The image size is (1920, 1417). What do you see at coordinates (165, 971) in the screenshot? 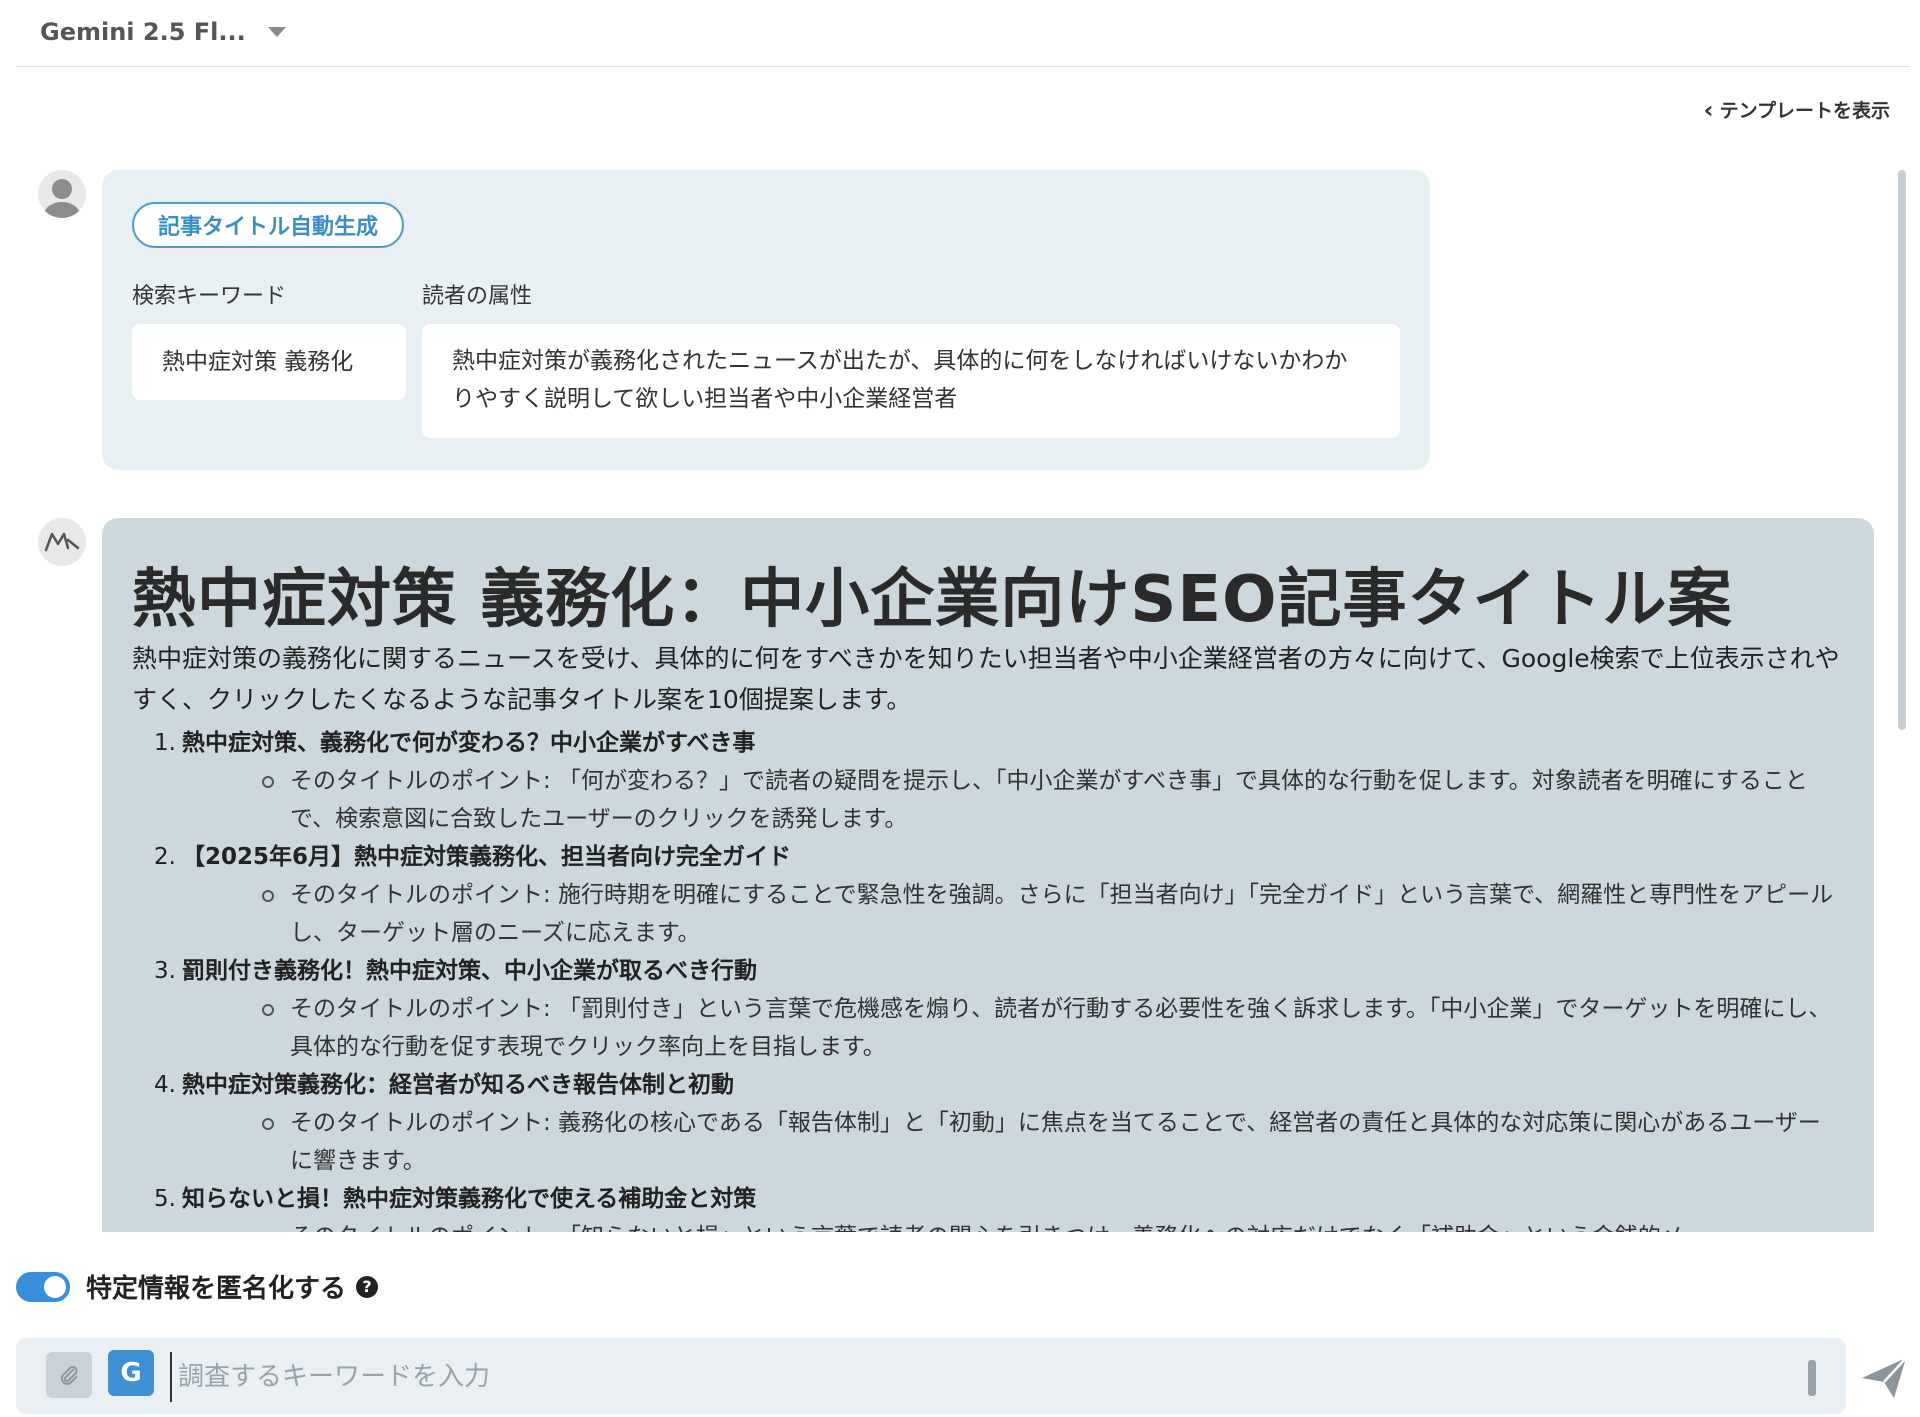
I see `item-number: 3.` at bounding box center [165, 971].